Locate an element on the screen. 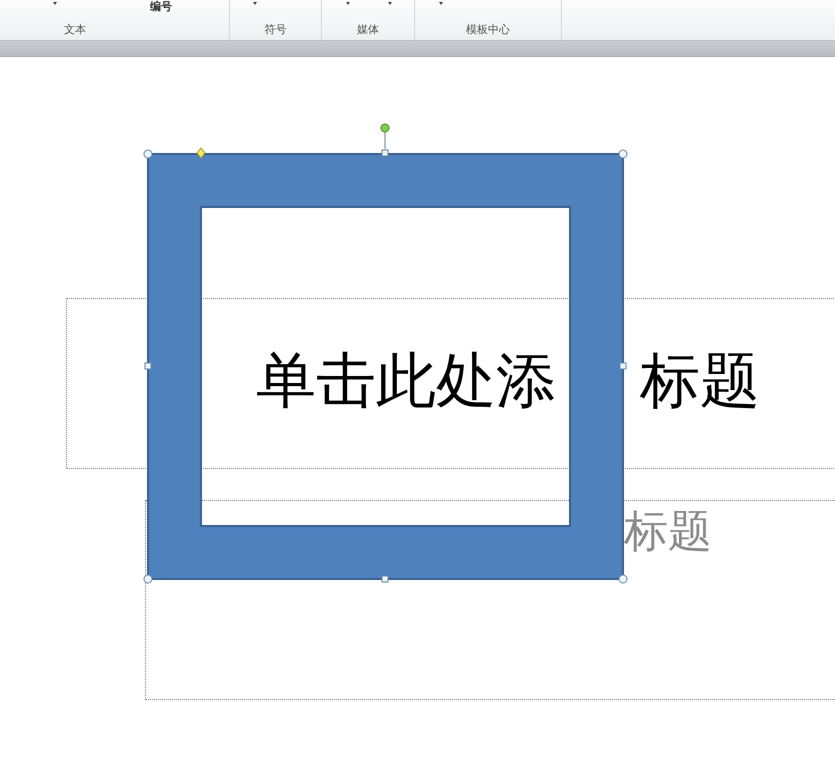  group-label: 符号 is located at coordinates (275, 30).